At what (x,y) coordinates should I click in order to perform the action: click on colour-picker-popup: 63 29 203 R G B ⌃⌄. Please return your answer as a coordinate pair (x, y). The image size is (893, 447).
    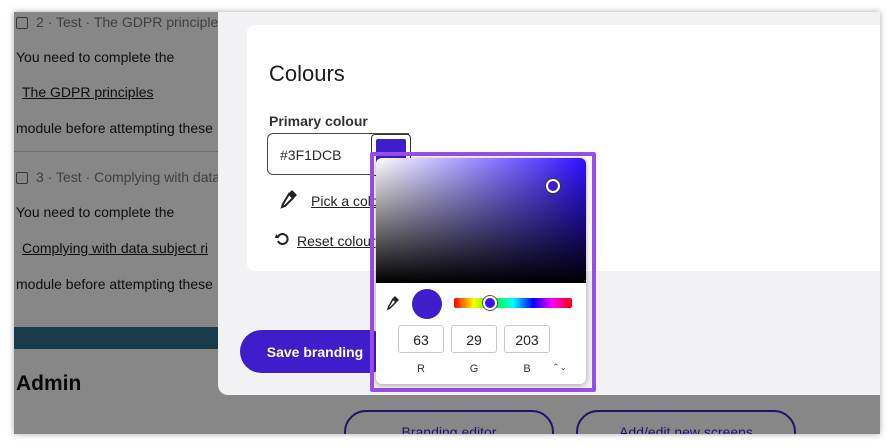
    Looking at the image, I should click on (481, 271).